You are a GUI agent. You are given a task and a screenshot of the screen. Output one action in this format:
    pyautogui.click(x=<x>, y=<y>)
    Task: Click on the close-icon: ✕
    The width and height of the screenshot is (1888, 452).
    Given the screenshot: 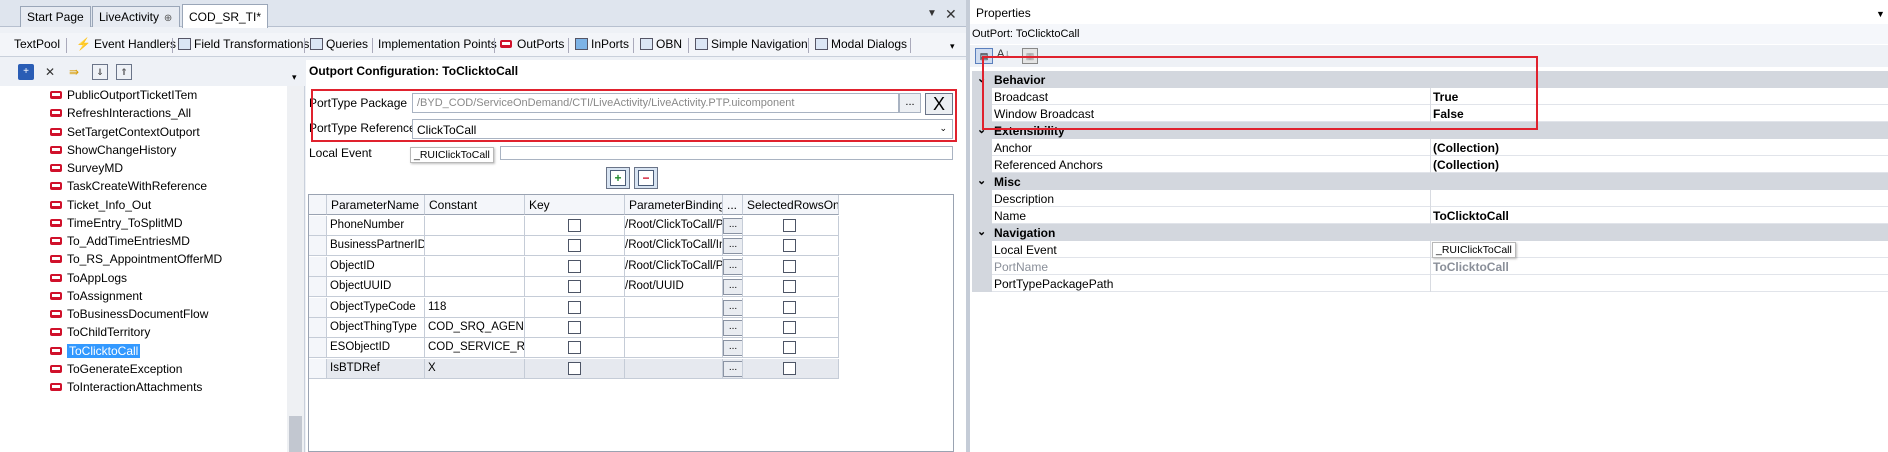 What is the action you would take?
    pyautogui.click(x=951, y=14)
    